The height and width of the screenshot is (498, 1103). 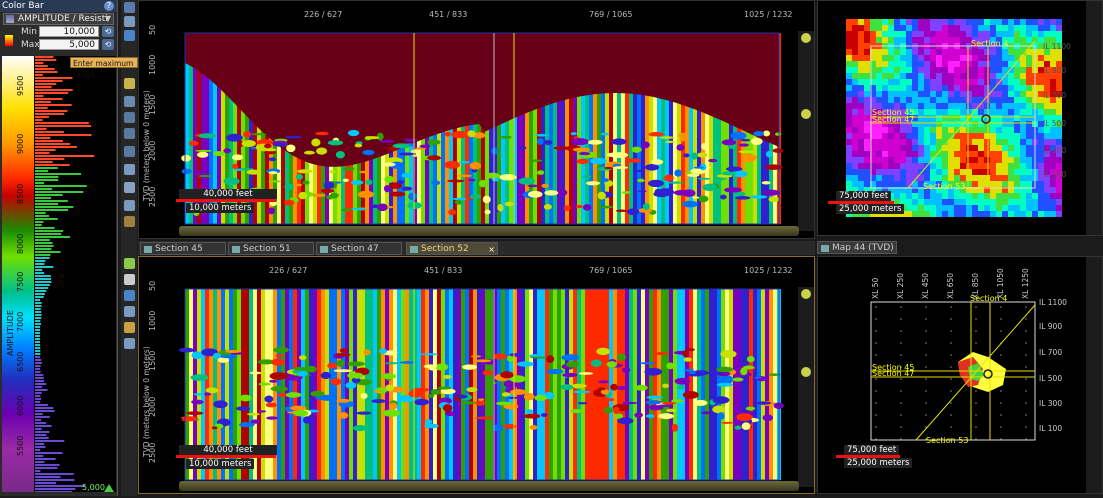 I want to click on edit-icon, so click(x=129, y=151).